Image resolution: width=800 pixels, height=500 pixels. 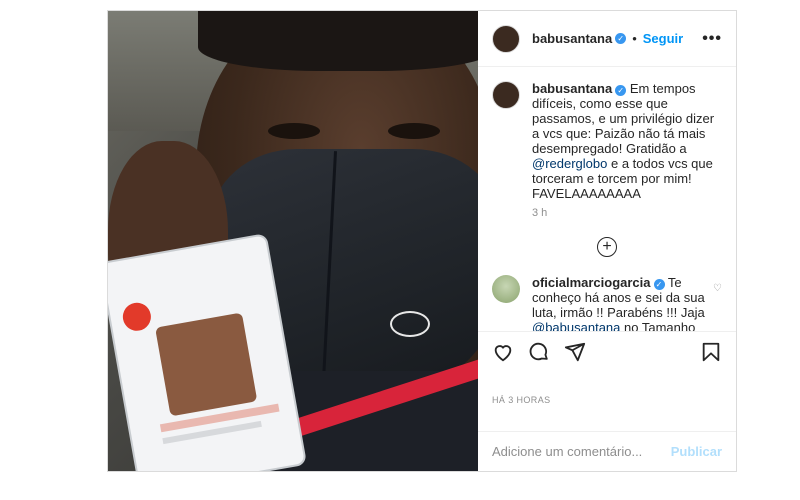 What do you see at coordinates (338, 41) in the screenshot?
I see `photo-hair` at bounding box center [338, 41].